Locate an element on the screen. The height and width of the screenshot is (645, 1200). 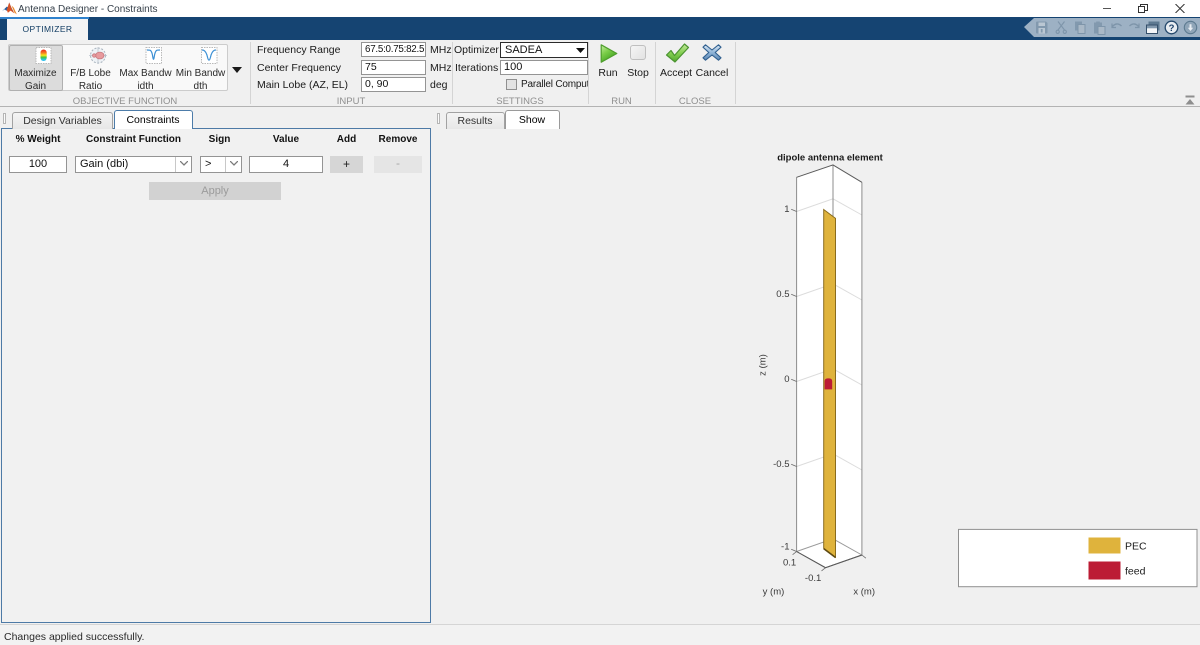
svg-text: 0 is located at coordinates (786, 379).